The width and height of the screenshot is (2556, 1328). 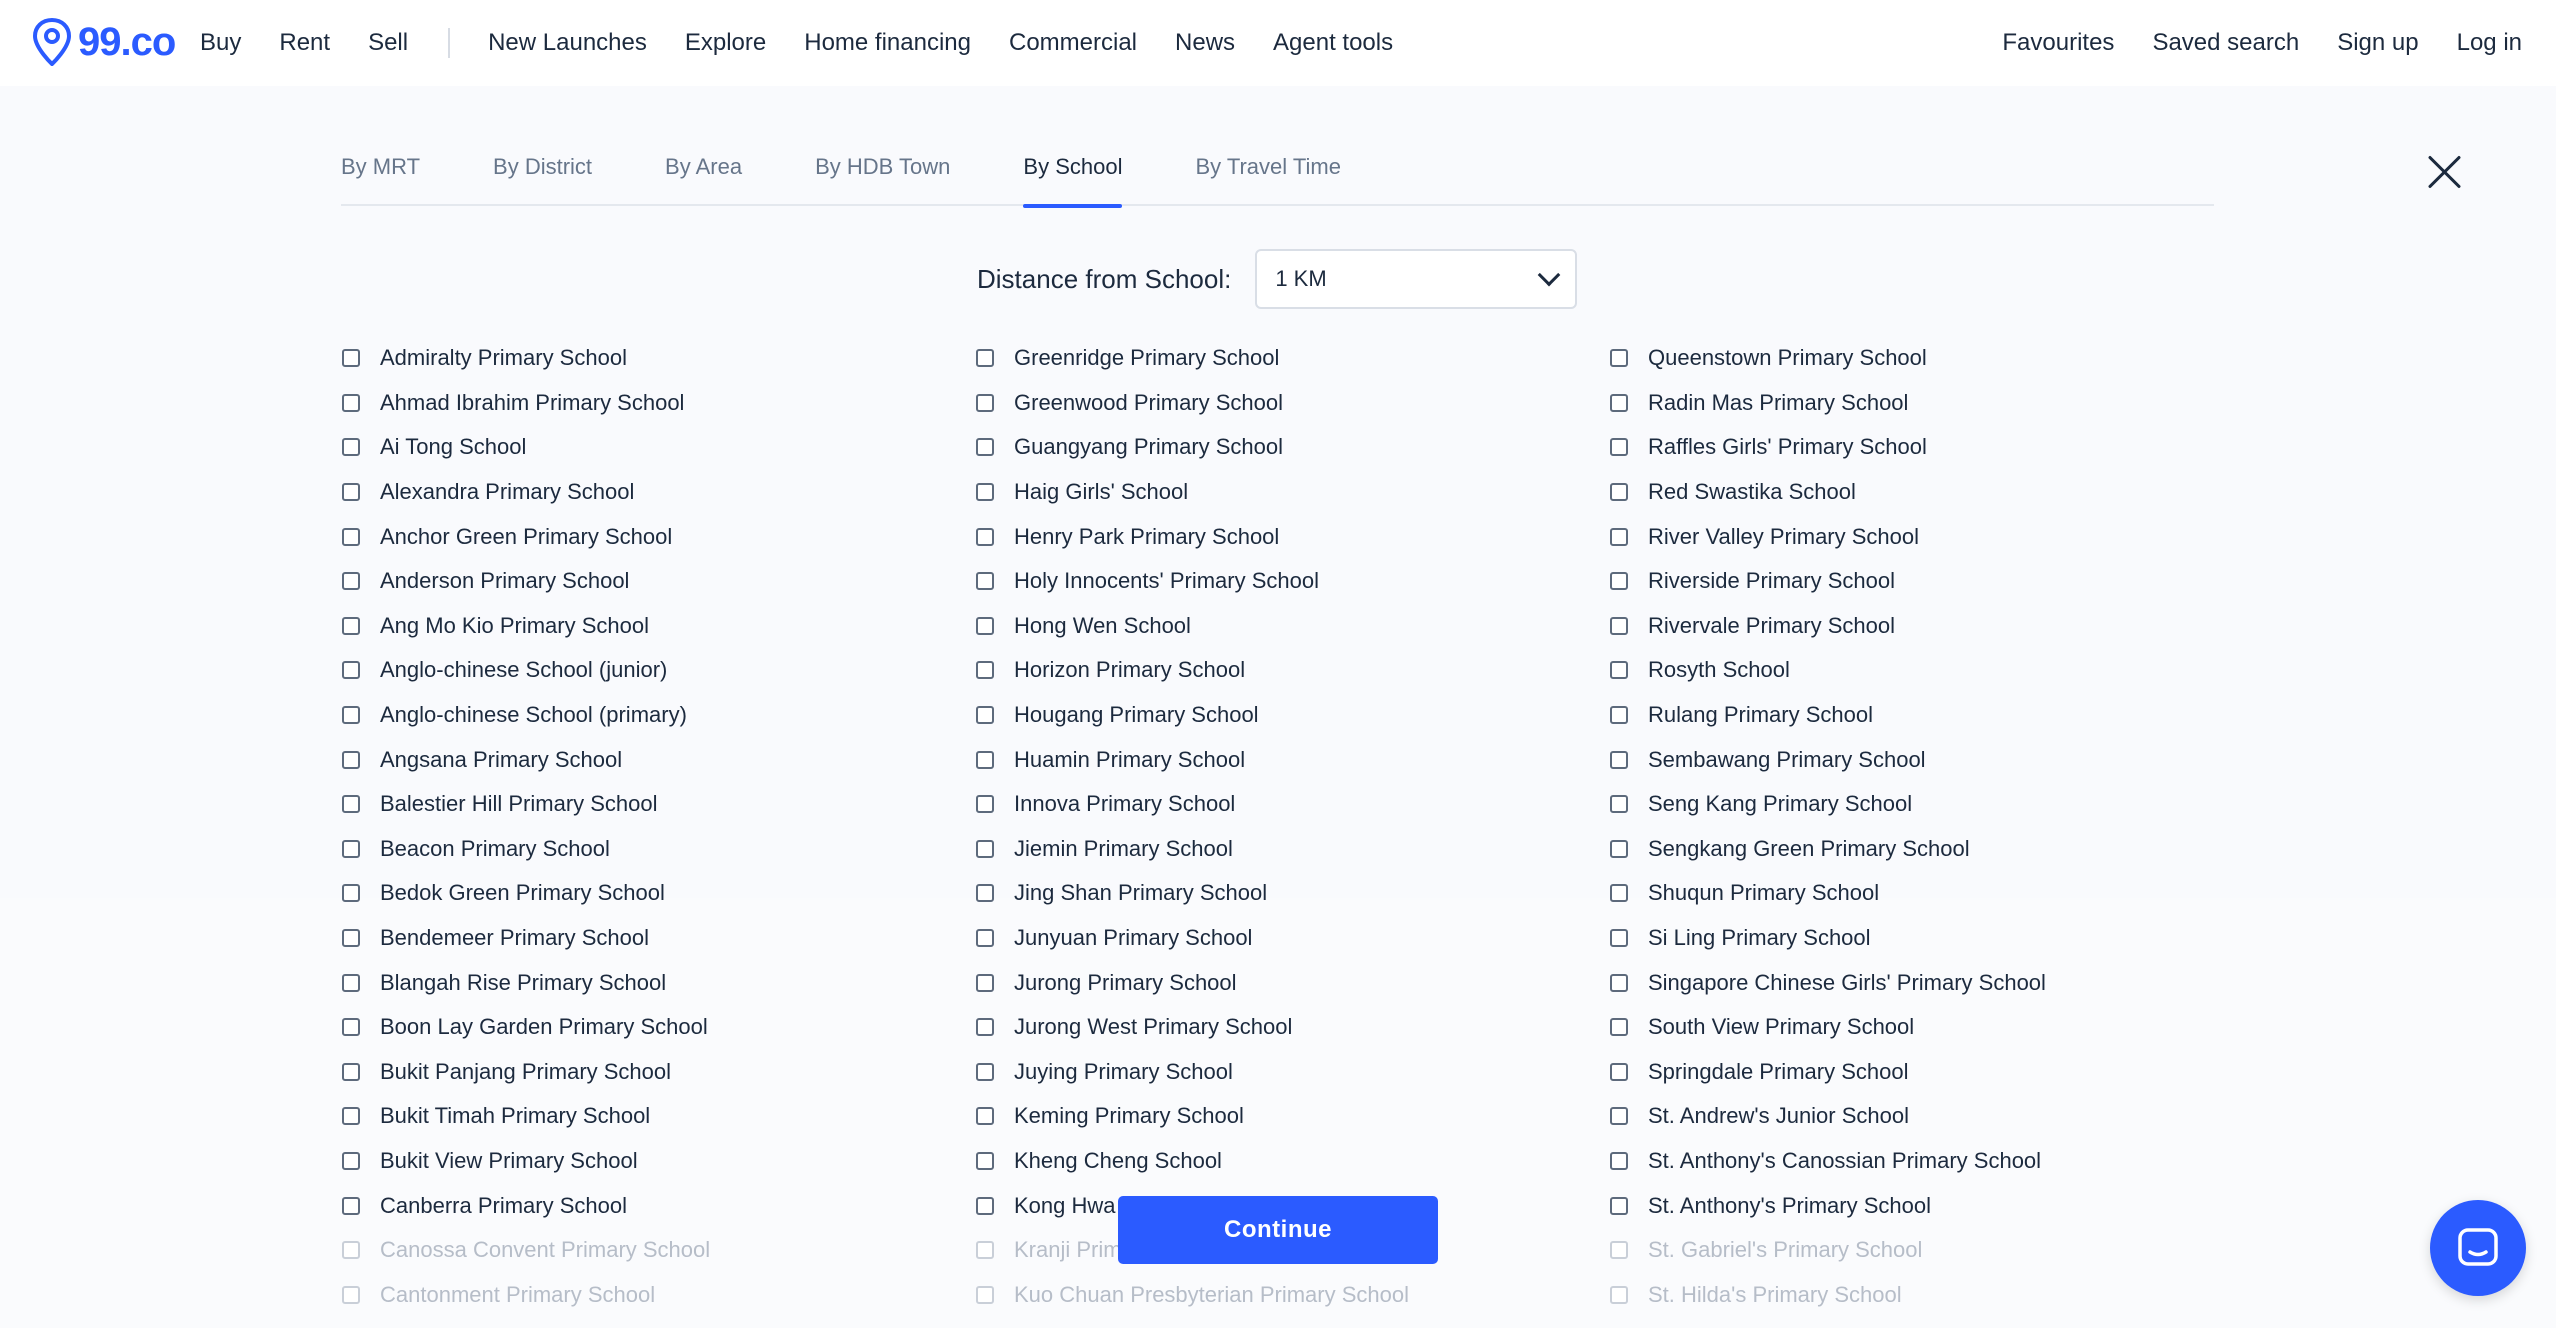 I want to click on school-option: Jurong West Primary School, so click(x=1286, y=1027).